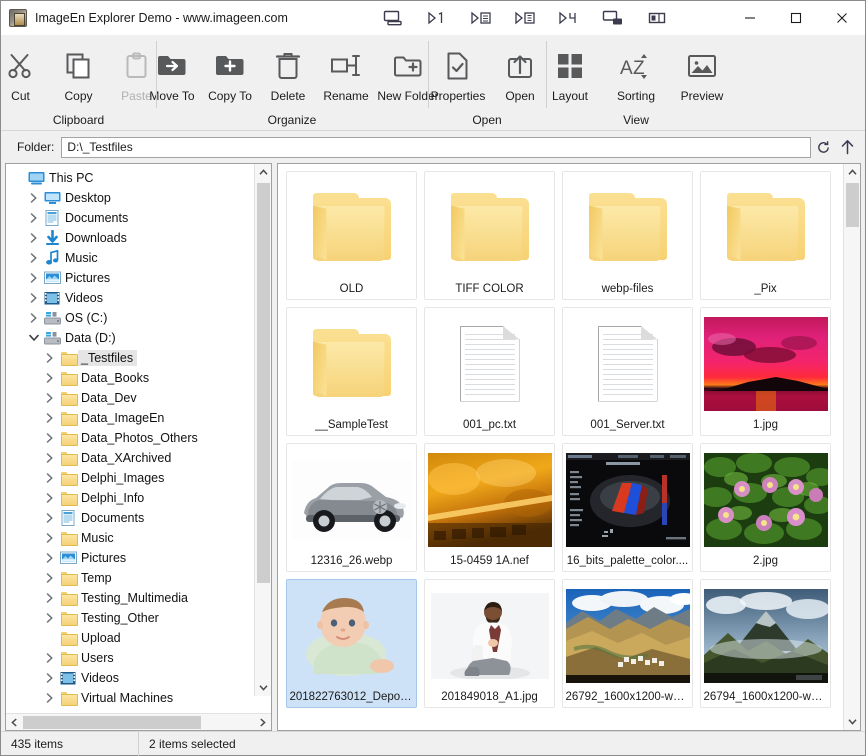 This screenshot has height=756, width=866. What do you see at coordinates (852, 172) in the screenshot?
I see `grid-scroll-up-button` at bounding box center [852, 172].